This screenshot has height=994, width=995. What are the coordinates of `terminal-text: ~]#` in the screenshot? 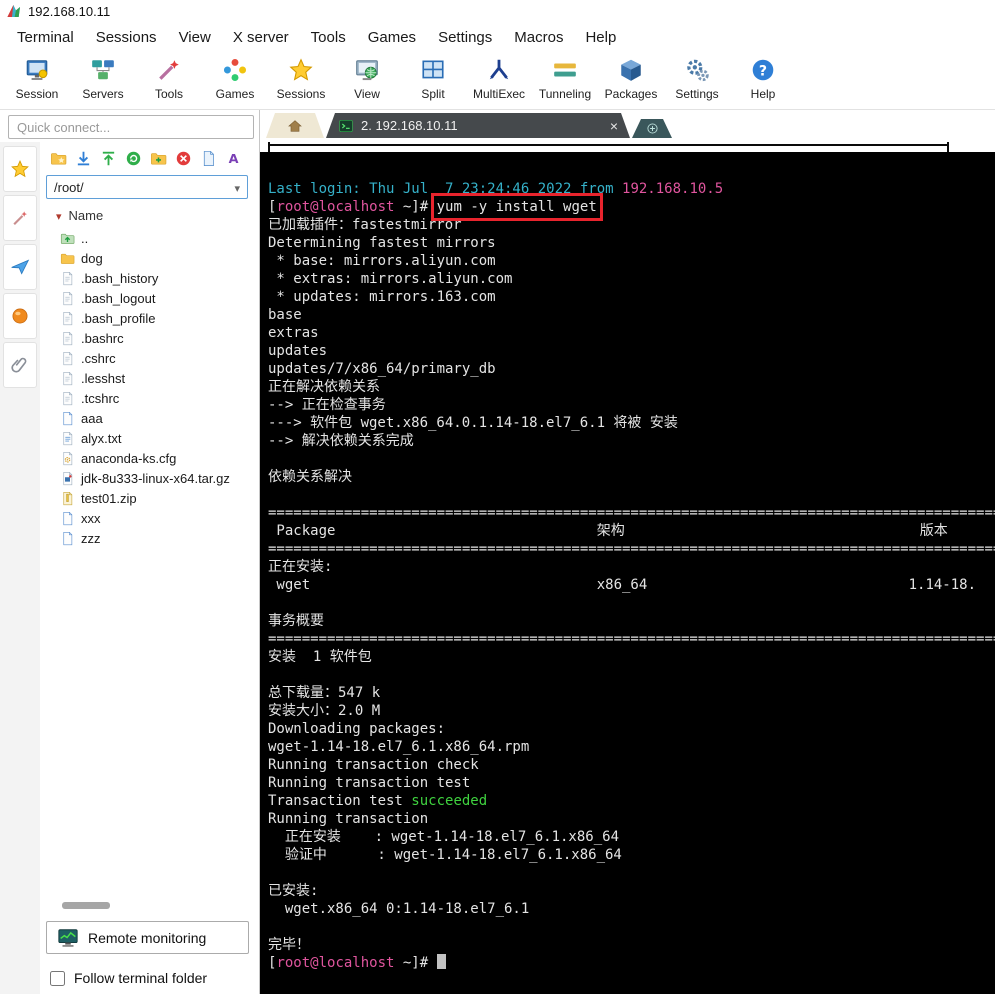 It's located at (415, 207).